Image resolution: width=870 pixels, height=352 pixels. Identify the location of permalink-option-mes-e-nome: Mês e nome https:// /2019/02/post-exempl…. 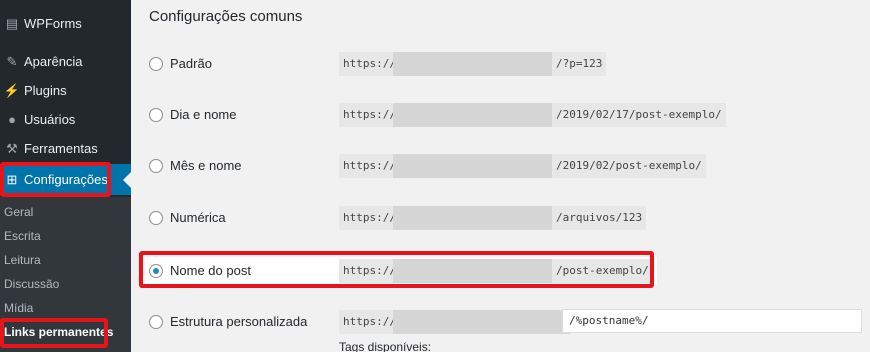
(504, 166).